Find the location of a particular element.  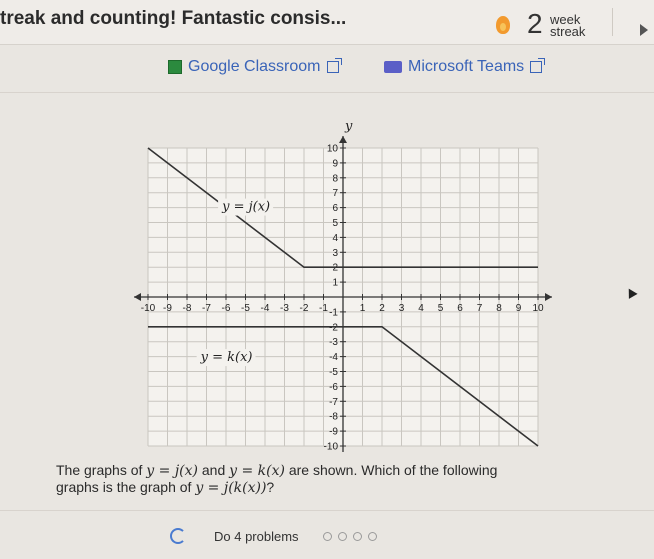

y-tick-label: 4 is located at coordinates (335, 238).